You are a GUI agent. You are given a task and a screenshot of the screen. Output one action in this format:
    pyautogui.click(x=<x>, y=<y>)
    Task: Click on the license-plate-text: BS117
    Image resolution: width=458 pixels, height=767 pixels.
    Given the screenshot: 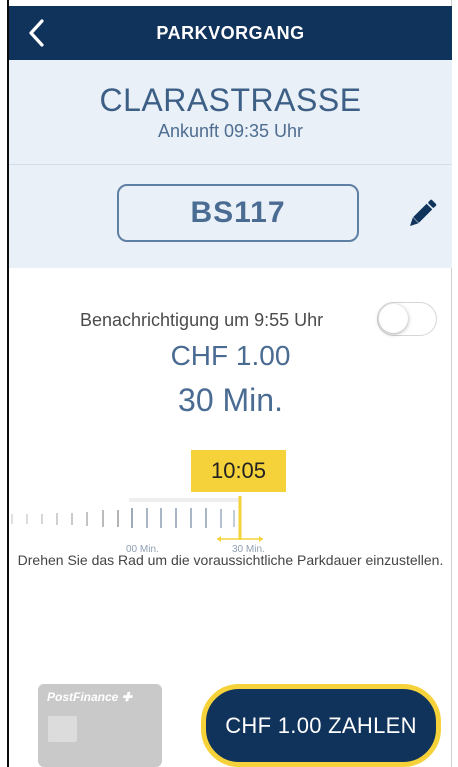 What is the action you would take?
    pyautogui.click(x=238, y=212)
    